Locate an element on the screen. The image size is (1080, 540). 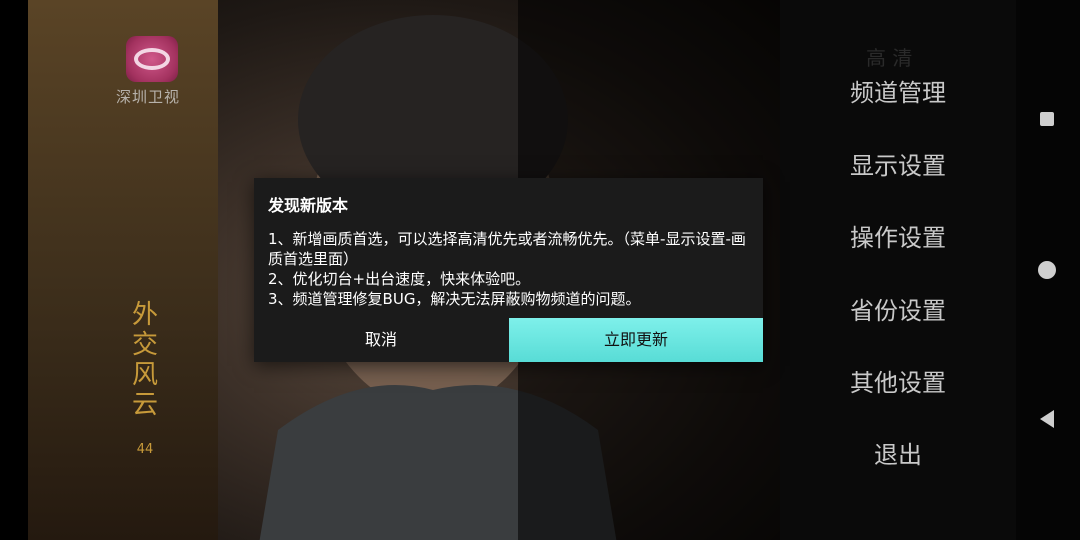
system-navbar is located at coordinates (1048, 270).